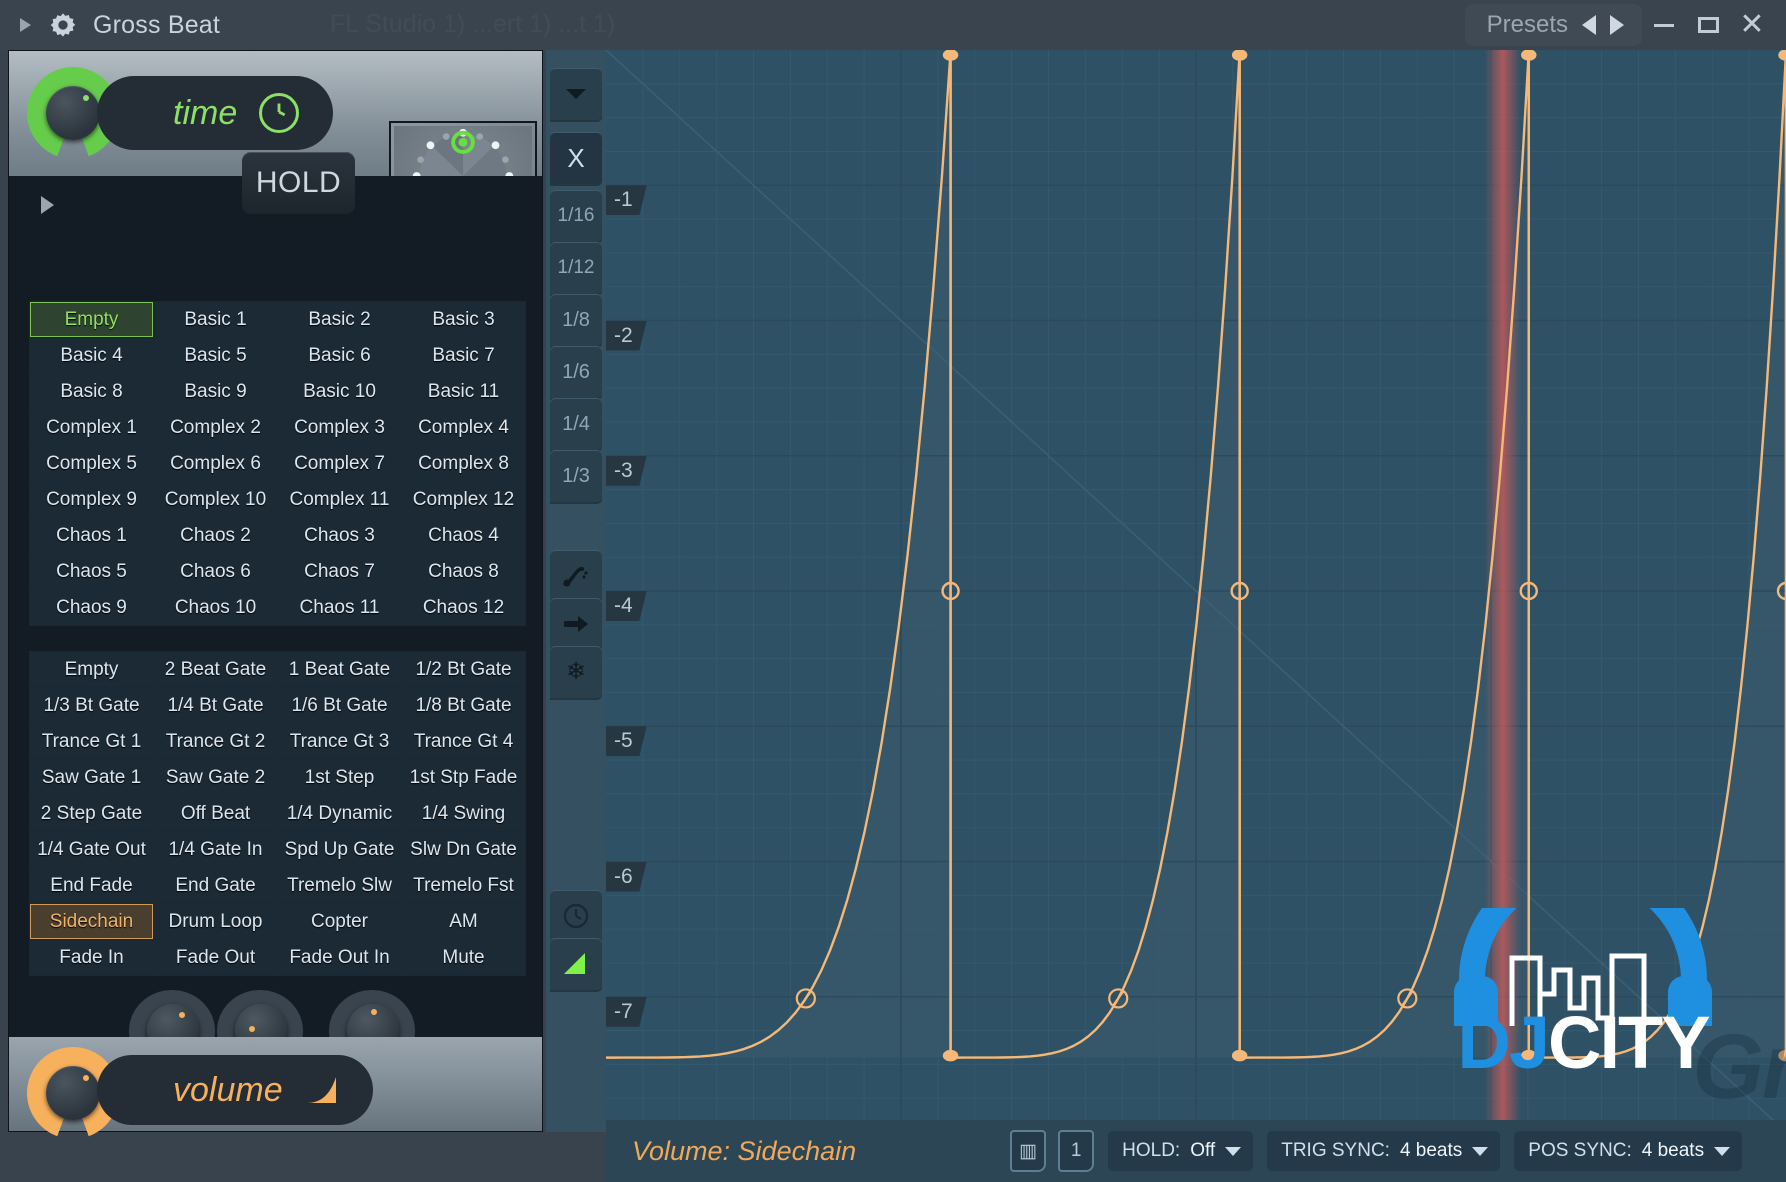 The image size is (1786, 1182). What do you see at coordinates (91, 571) in the screenshot?
I see `time-preset-cell: Chaos 5` at bounding box center [91, 571].